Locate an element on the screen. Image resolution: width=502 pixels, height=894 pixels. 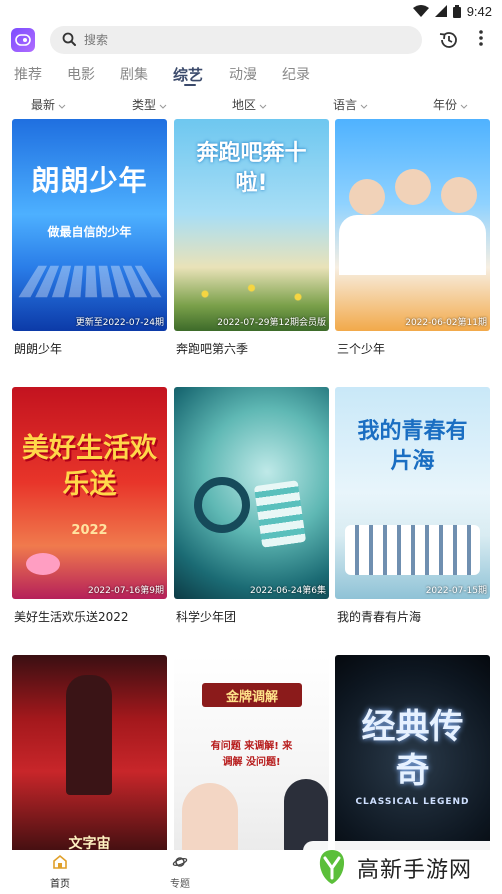
nav-topics: 专题 is located at coordinates (180, 872).